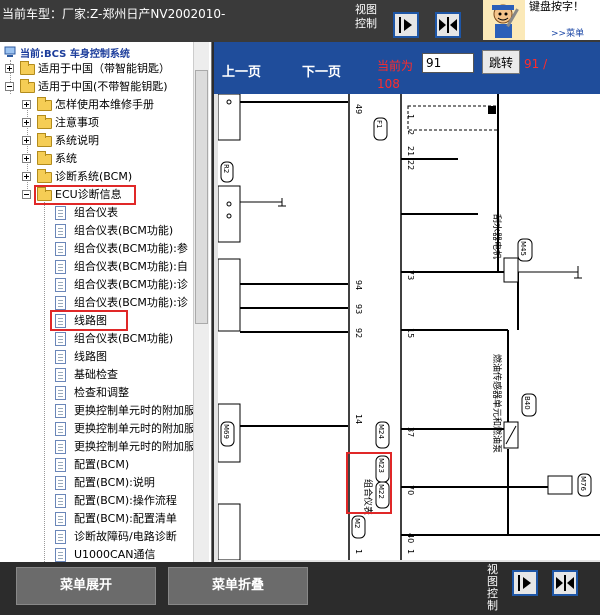 This screenshot has height=615, width=600. Describe the element at coordinates (504, 20) in the screenshot. I see `mechanic-mascot-icon` at that location.